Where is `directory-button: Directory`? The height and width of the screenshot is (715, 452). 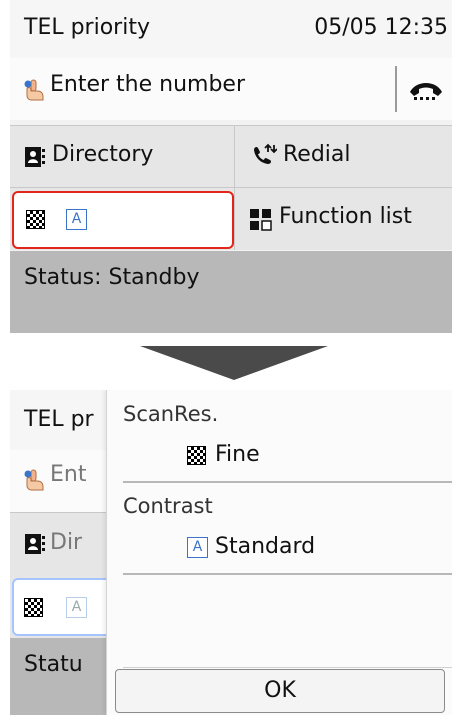 directory-button: Directory is located at coordinates (122, 157).